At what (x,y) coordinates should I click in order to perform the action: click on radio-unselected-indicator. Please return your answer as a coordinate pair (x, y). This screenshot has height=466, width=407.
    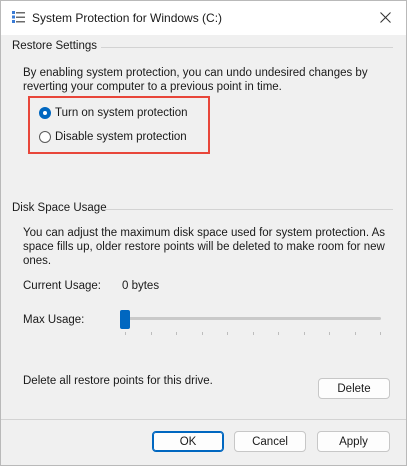
    Looking at the image, I should click on (45, 137).